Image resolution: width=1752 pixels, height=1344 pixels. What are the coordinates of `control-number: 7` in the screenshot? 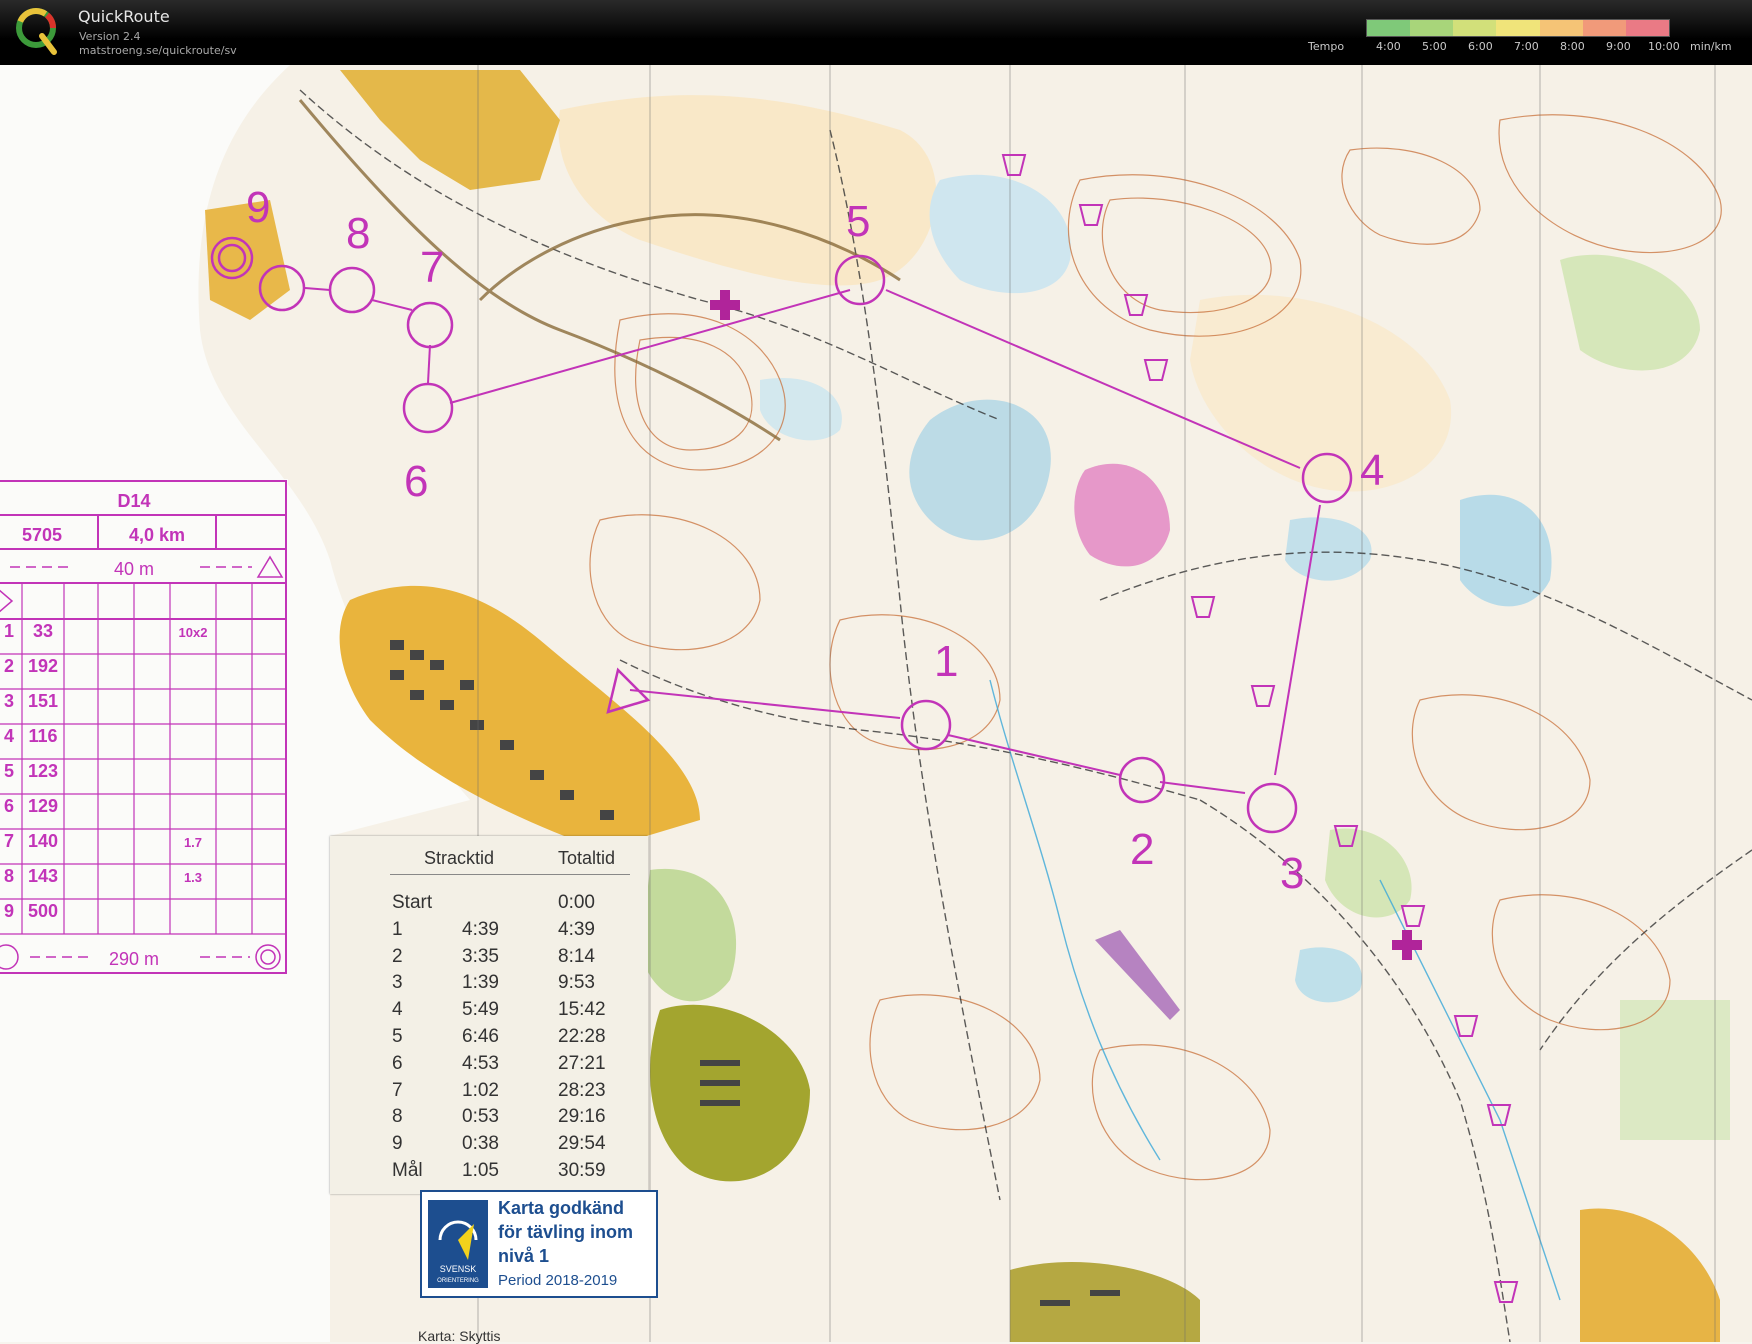 It's located at (432, 267).